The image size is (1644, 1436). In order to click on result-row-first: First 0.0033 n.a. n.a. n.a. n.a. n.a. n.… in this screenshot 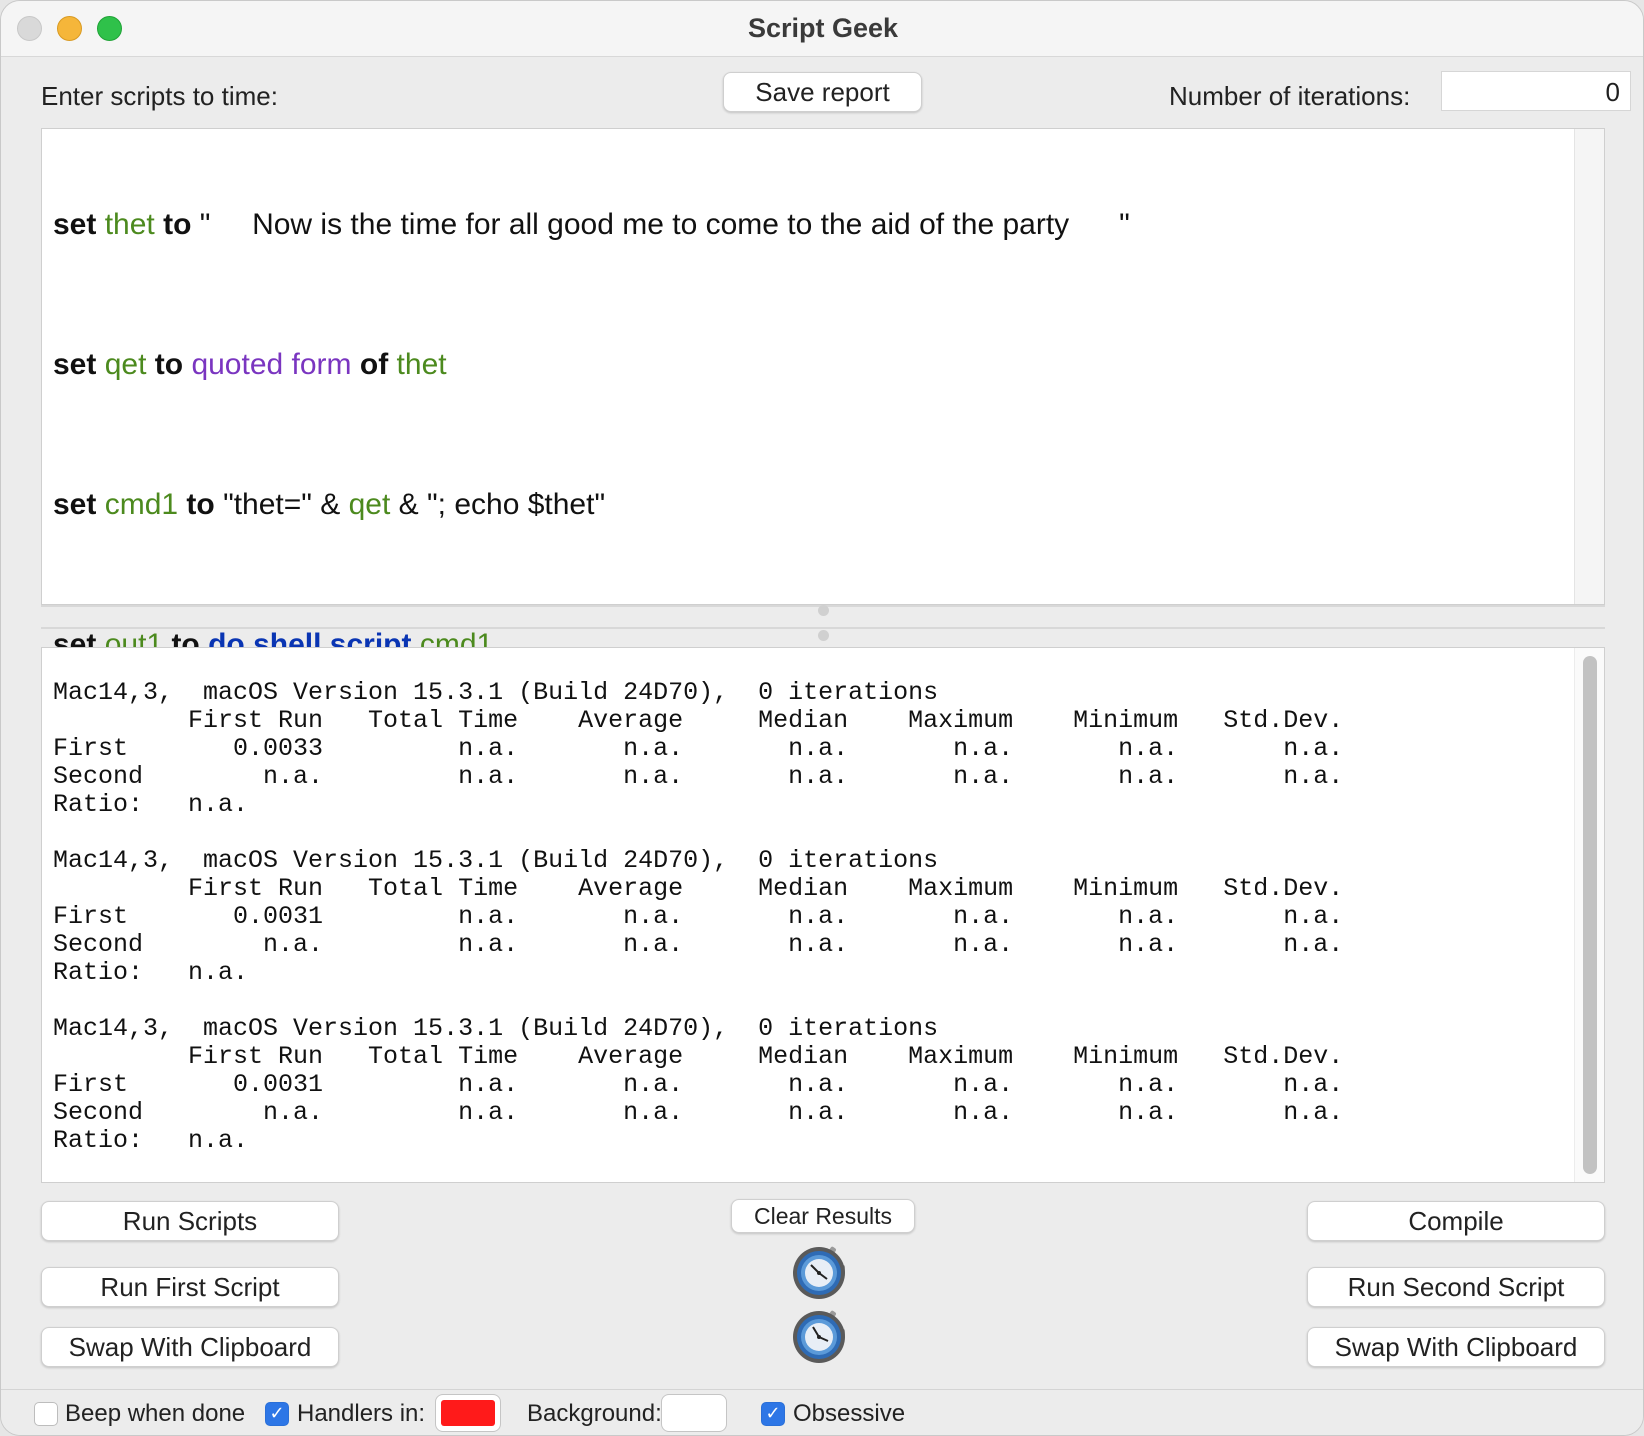, I will do `click(698, 748)`.